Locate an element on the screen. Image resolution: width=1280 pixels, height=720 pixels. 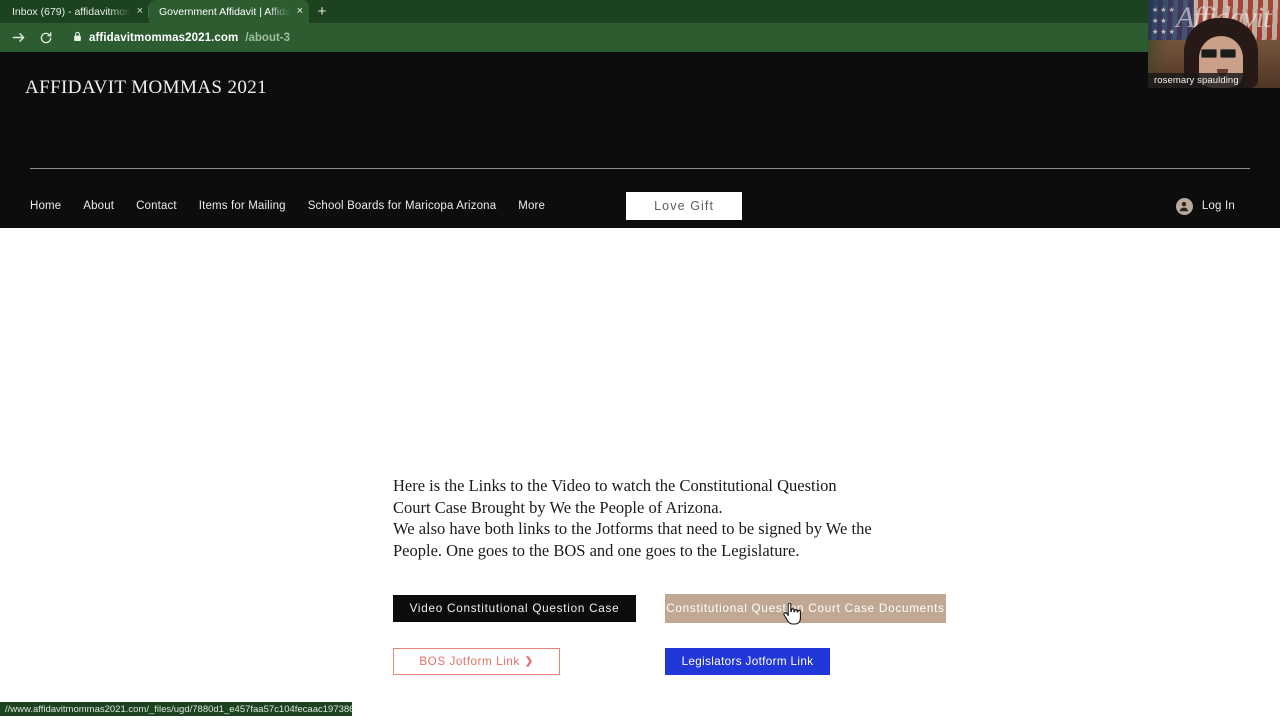
forward-arrow-icon is located at coordinates (18, 38).